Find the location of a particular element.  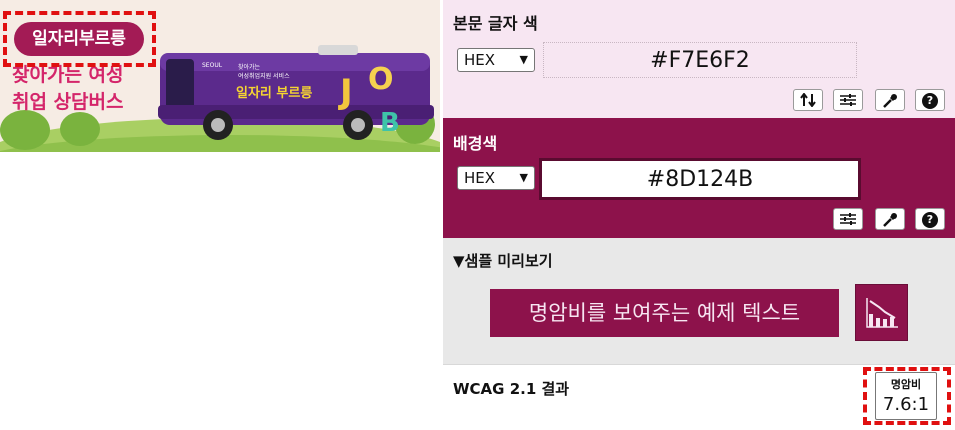

background-color-eyedropper-button is located at coordinates (890, 219).